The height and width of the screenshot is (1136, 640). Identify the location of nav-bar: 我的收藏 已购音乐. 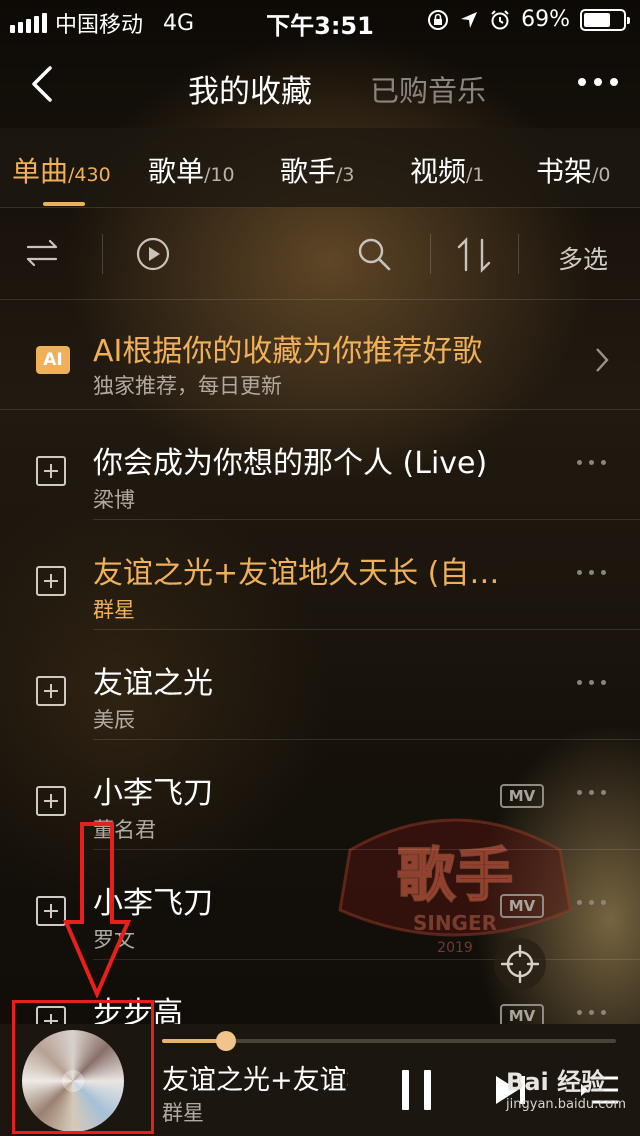
(320, 84).